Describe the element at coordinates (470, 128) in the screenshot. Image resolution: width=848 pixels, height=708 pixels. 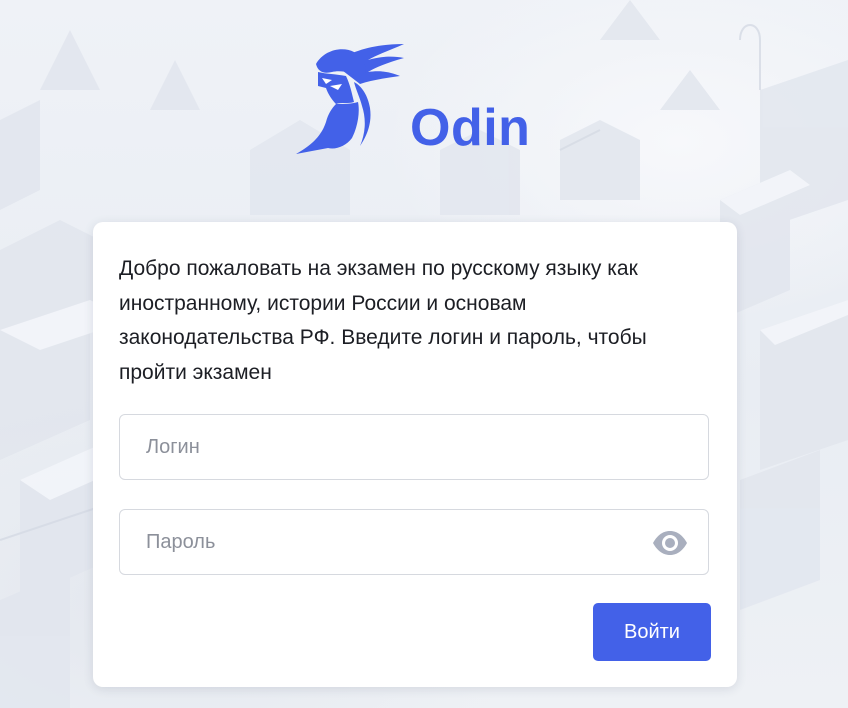
I see `brand-name: Odin` at that location.